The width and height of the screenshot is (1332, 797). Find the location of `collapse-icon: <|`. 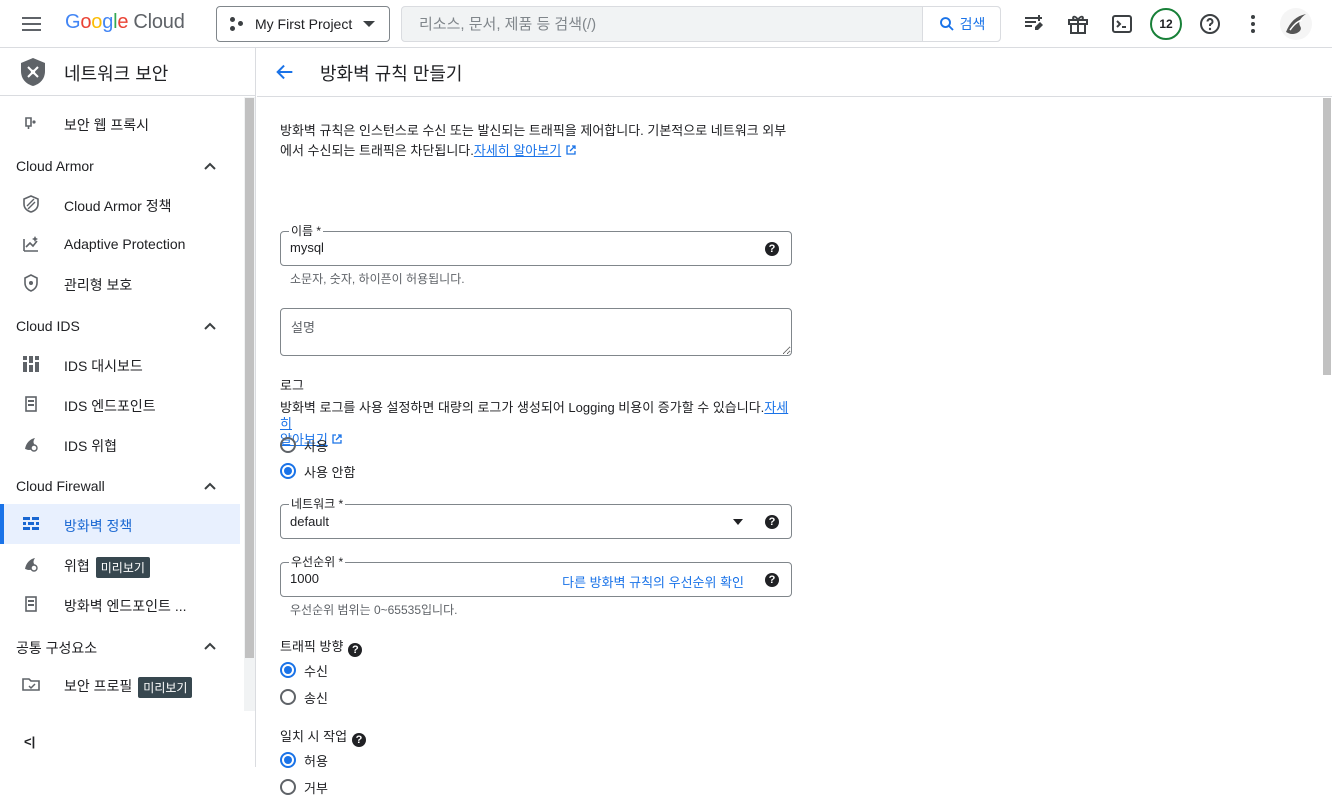

collapse-icon: <| is located at coordinates (30, 741).